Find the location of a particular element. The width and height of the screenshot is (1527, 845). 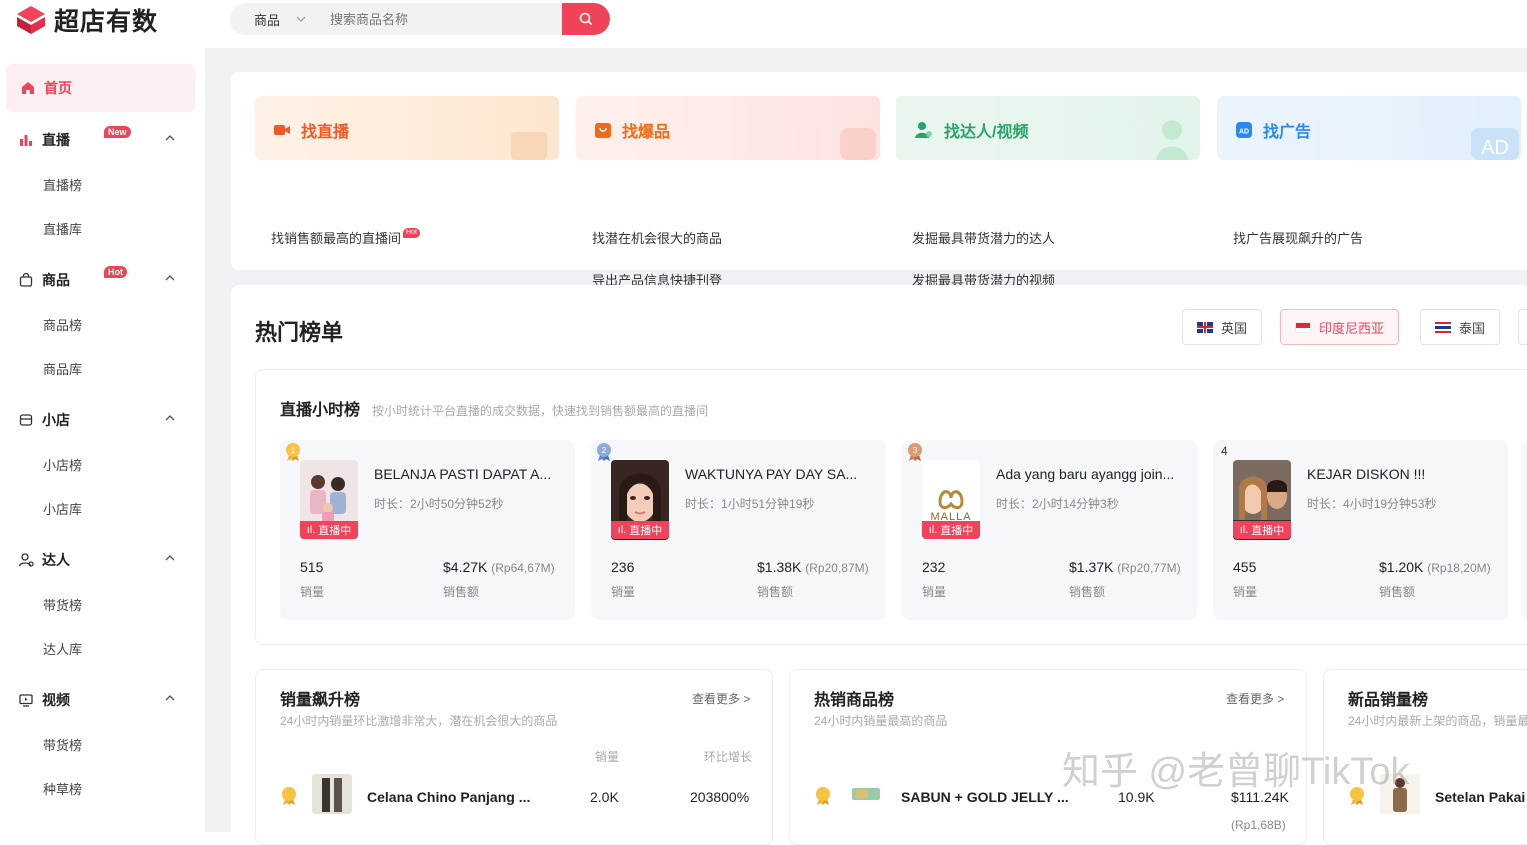

search-button is located at coordinates (586, 19).